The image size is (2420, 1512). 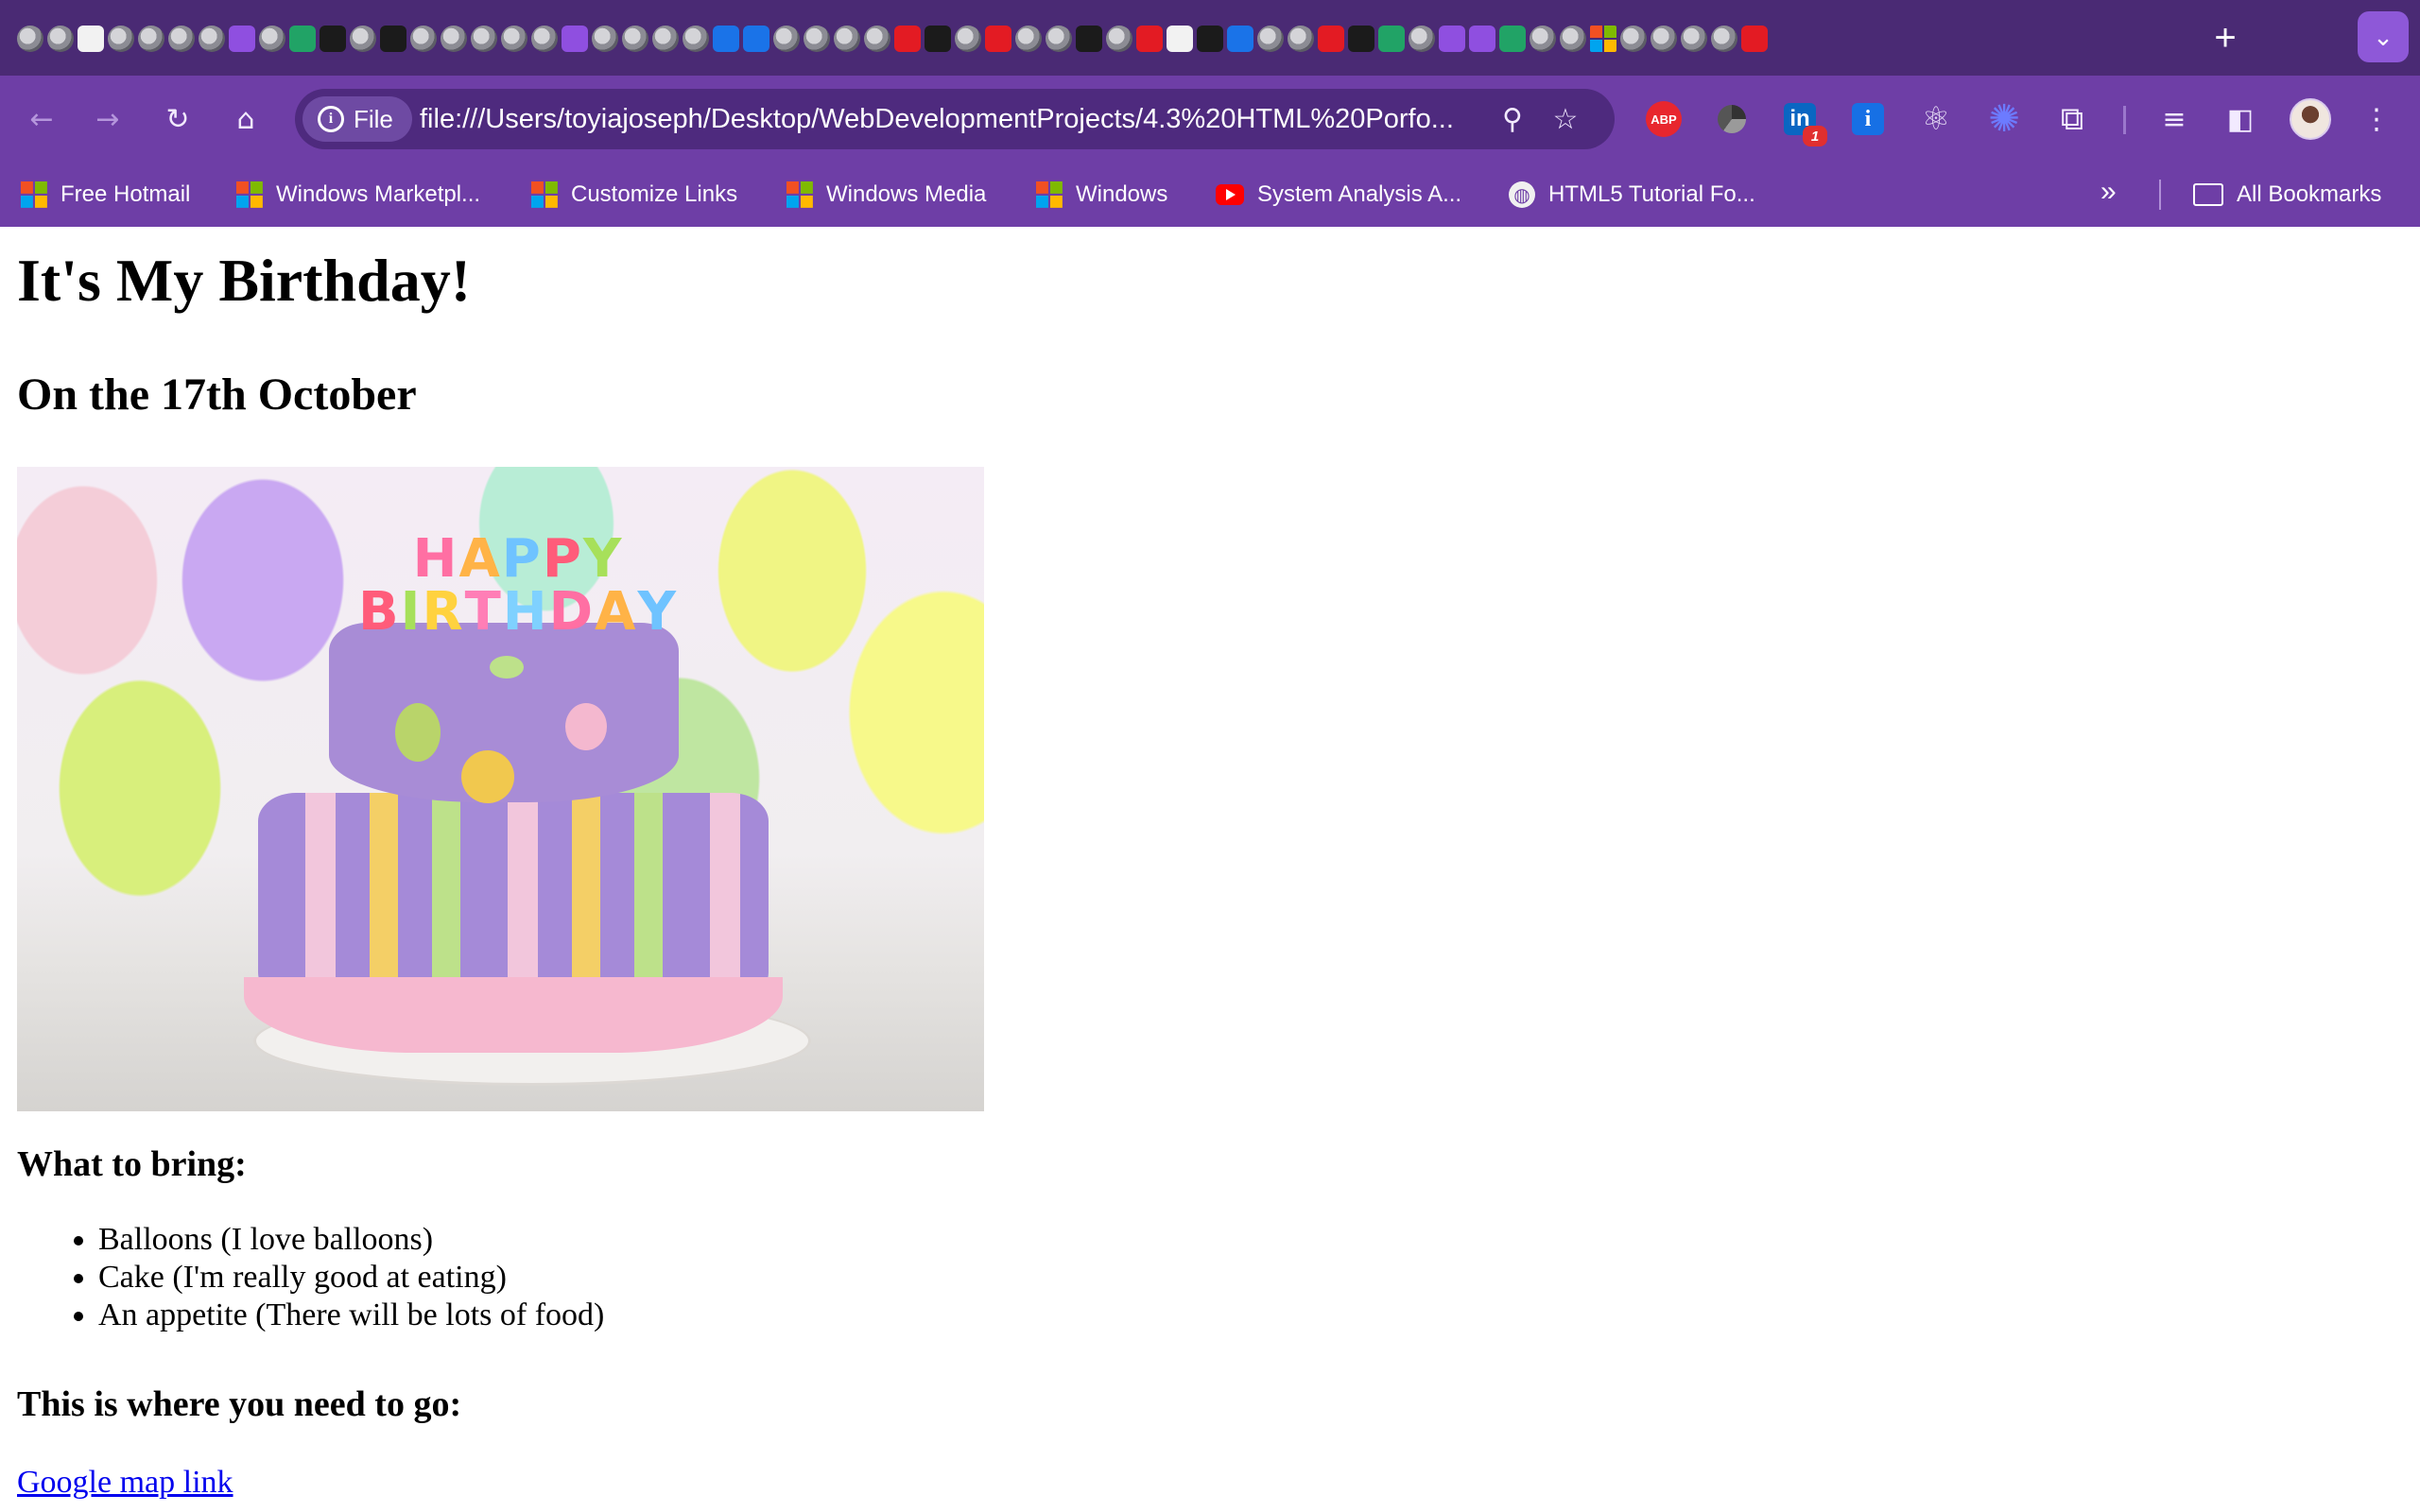 I want to click on extension-sun-button: ✺, so click(x=2004, y=119).